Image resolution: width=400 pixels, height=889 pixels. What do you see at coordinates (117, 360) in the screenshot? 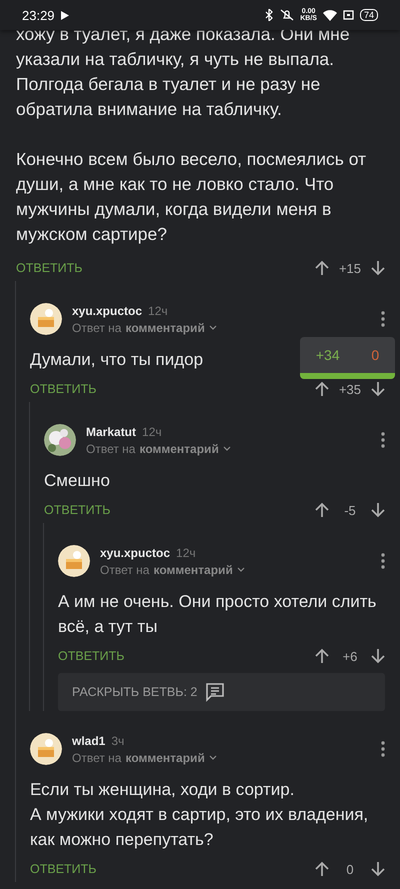
I see `comment-text: Думали, что ты пидор` at bounding box center [117, 360].